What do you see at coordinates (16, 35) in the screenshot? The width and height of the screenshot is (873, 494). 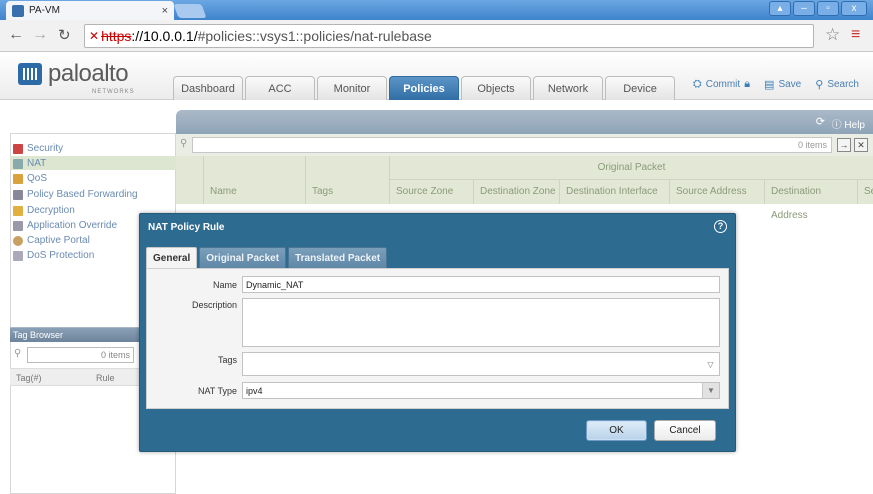 I see `back-arrow-icon: ←` at bounding box center [16, 35].